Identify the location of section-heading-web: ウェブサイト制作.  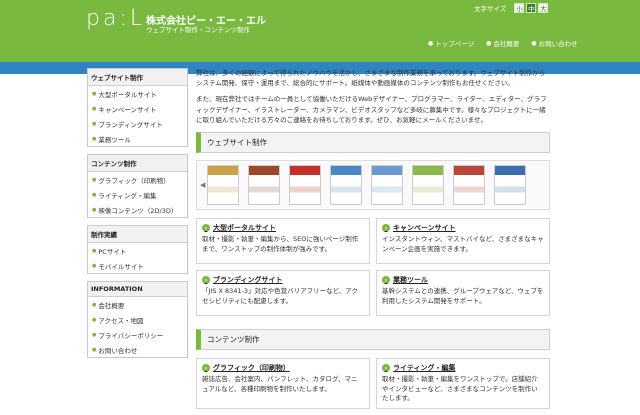
(373, 143).